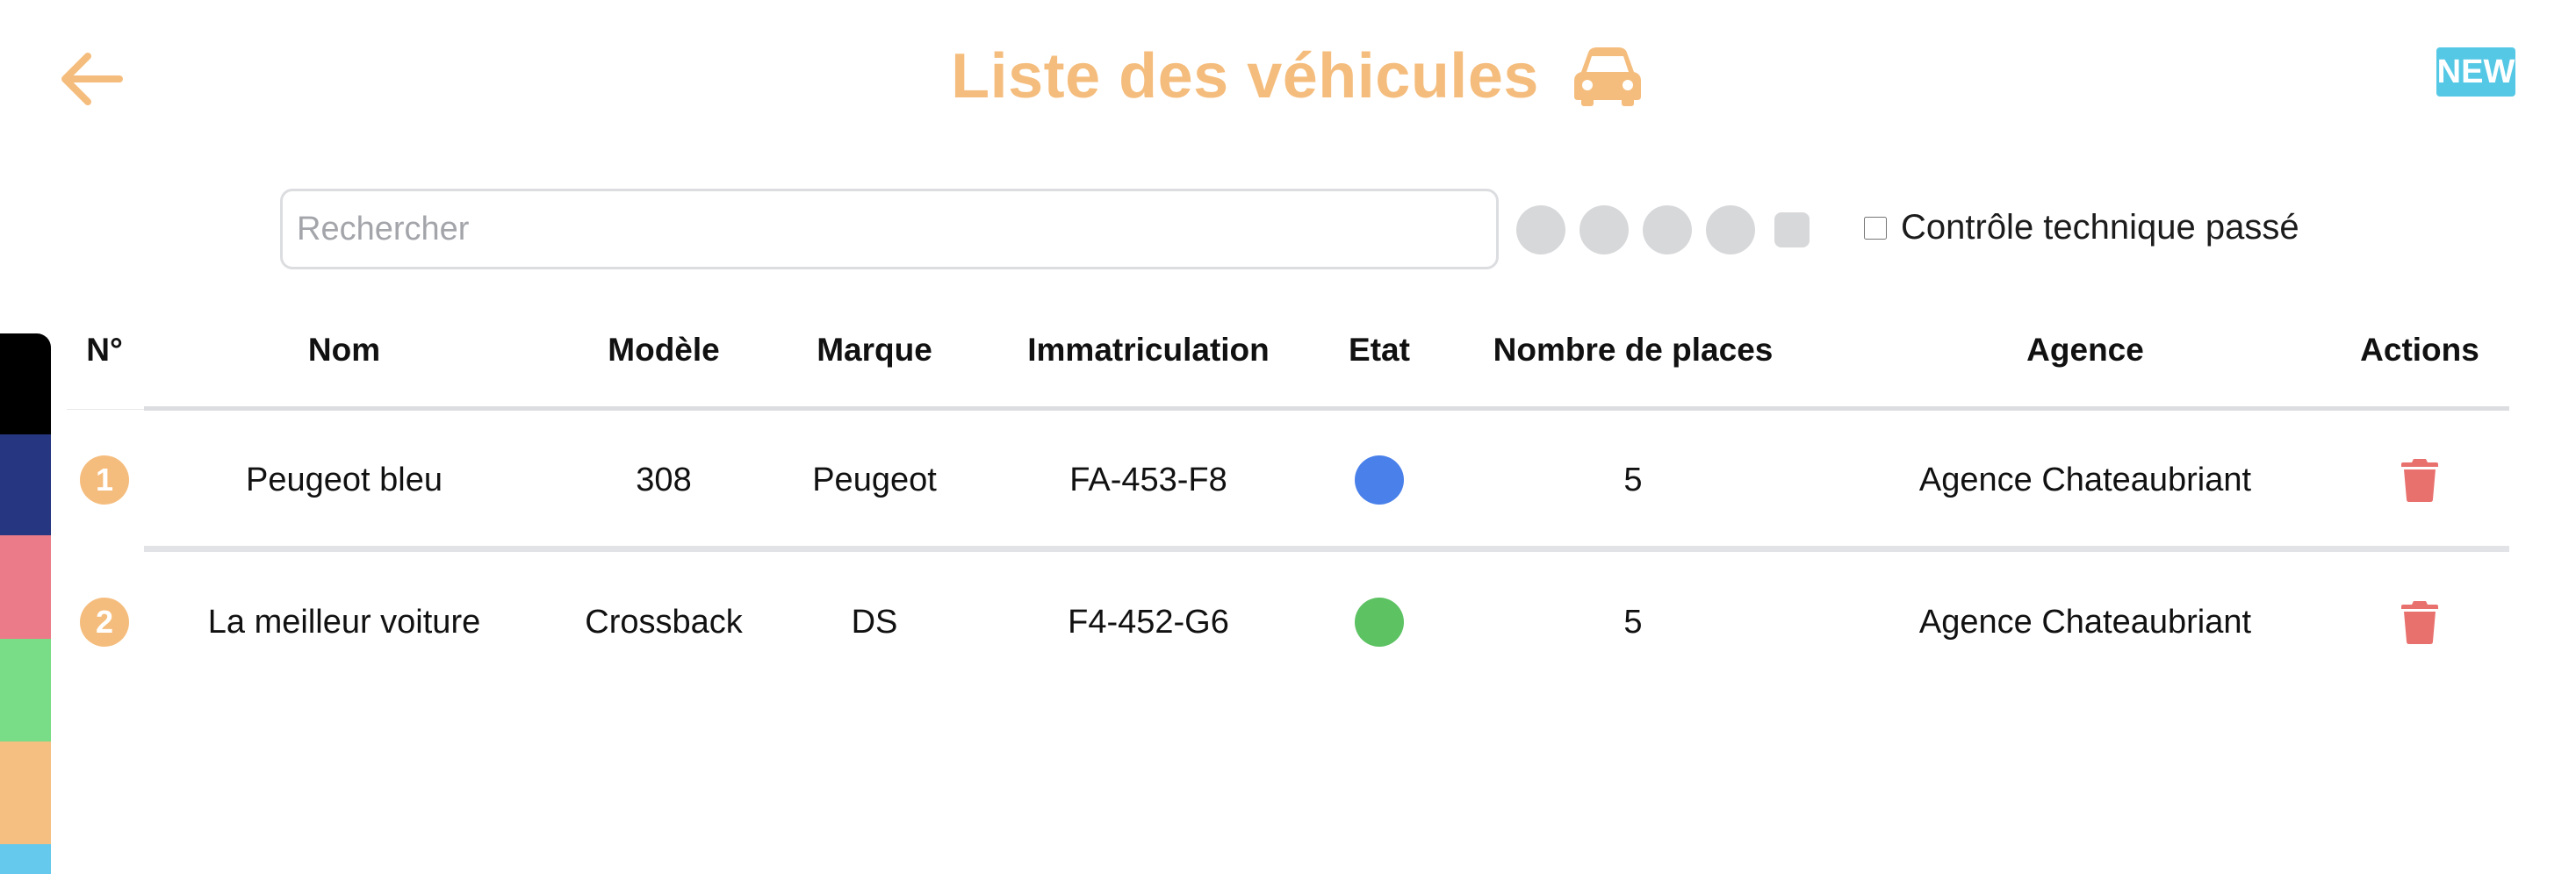 This screenshot has height=874, width=2576. I want to click on side-color-pink, so click(25, 587).